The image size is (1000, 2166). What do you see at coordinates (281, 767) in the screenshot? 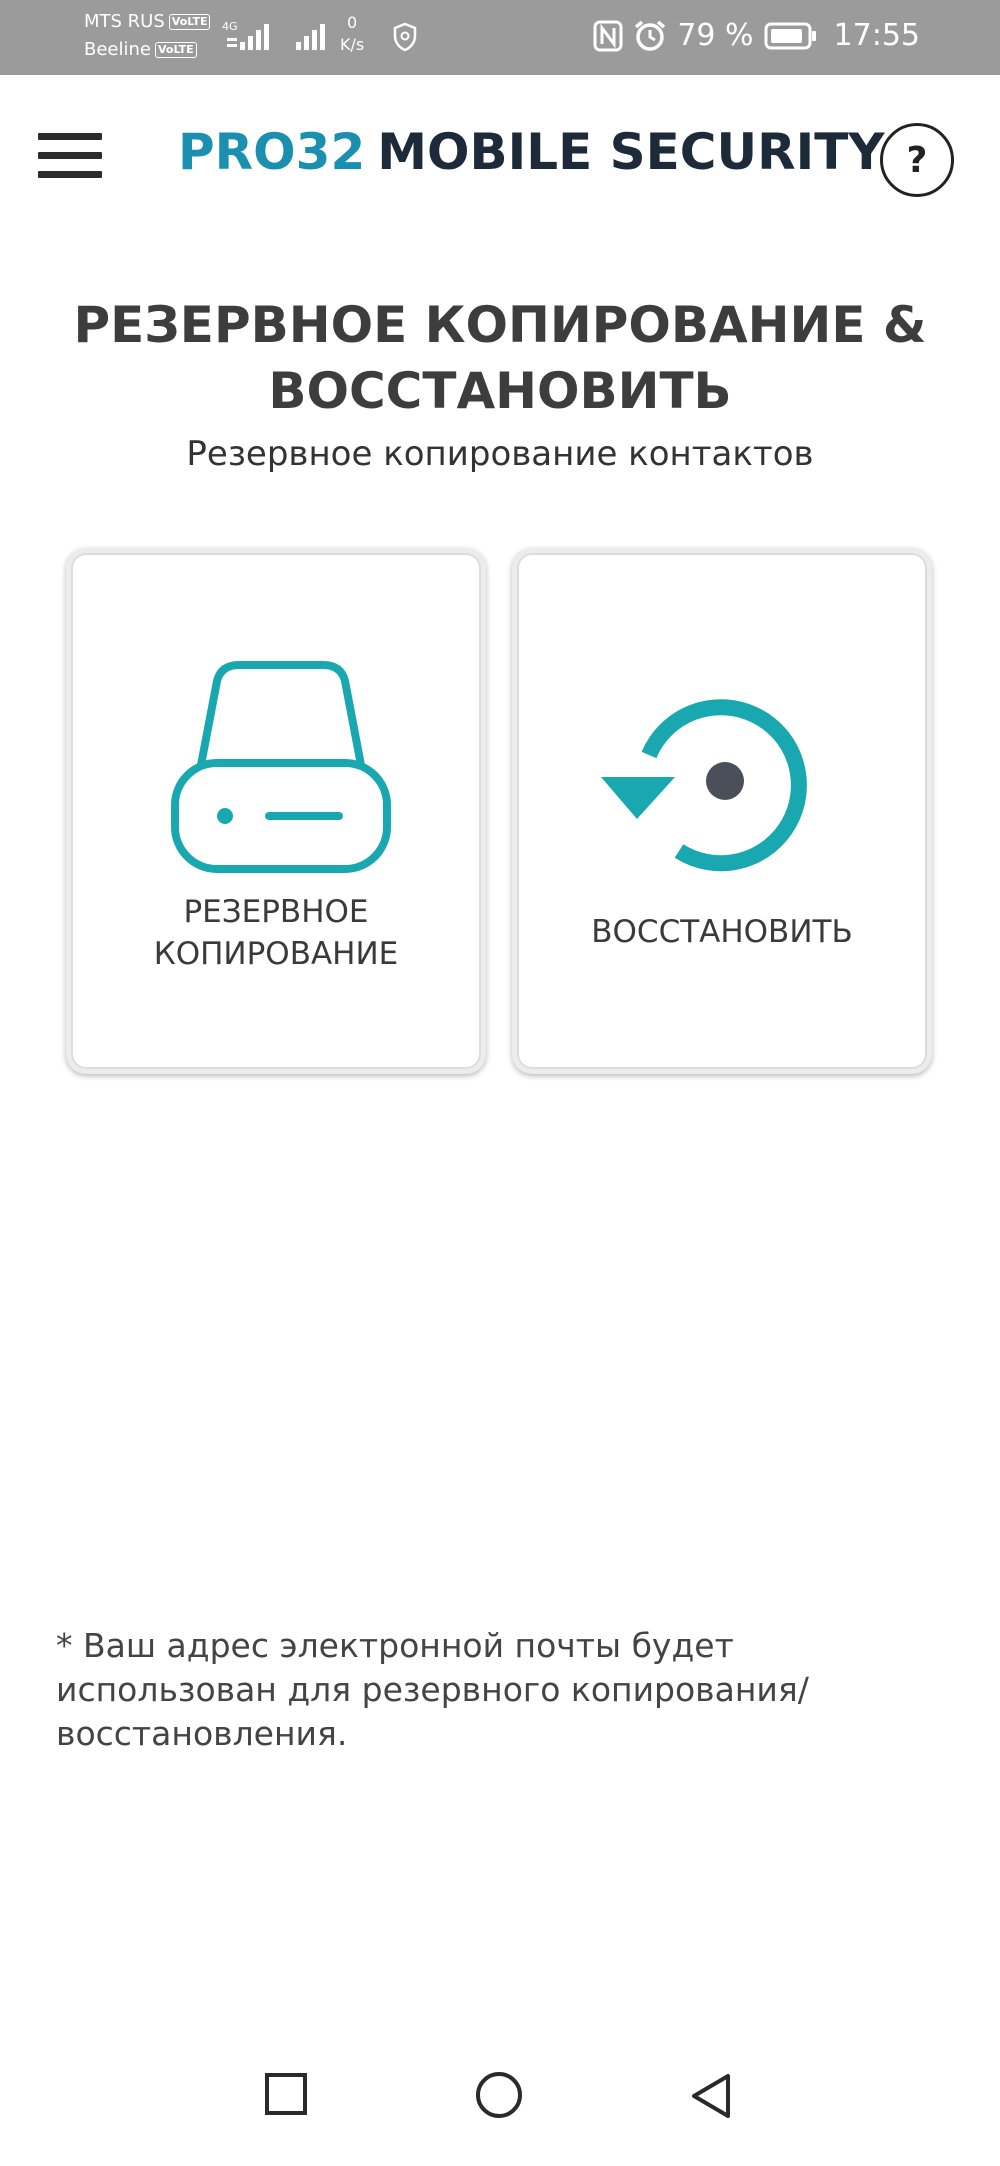
I see `hard-drive-icon` at bounding box center [281, 767].